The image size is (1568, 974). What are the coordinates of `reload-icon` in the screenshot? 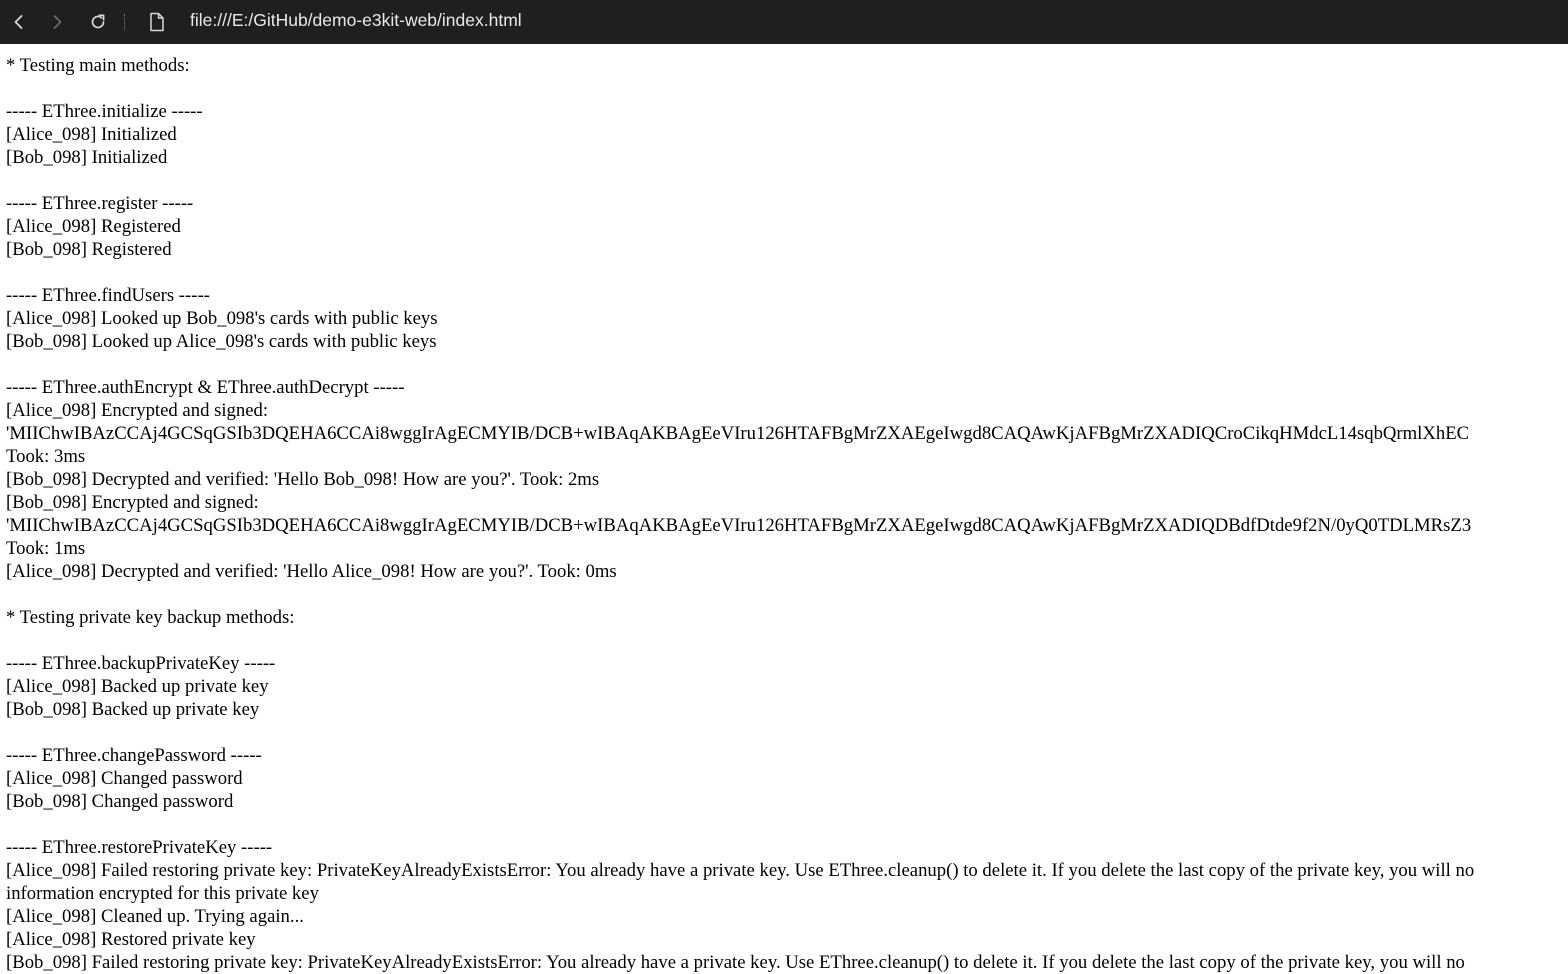 It's located at (98, 21).